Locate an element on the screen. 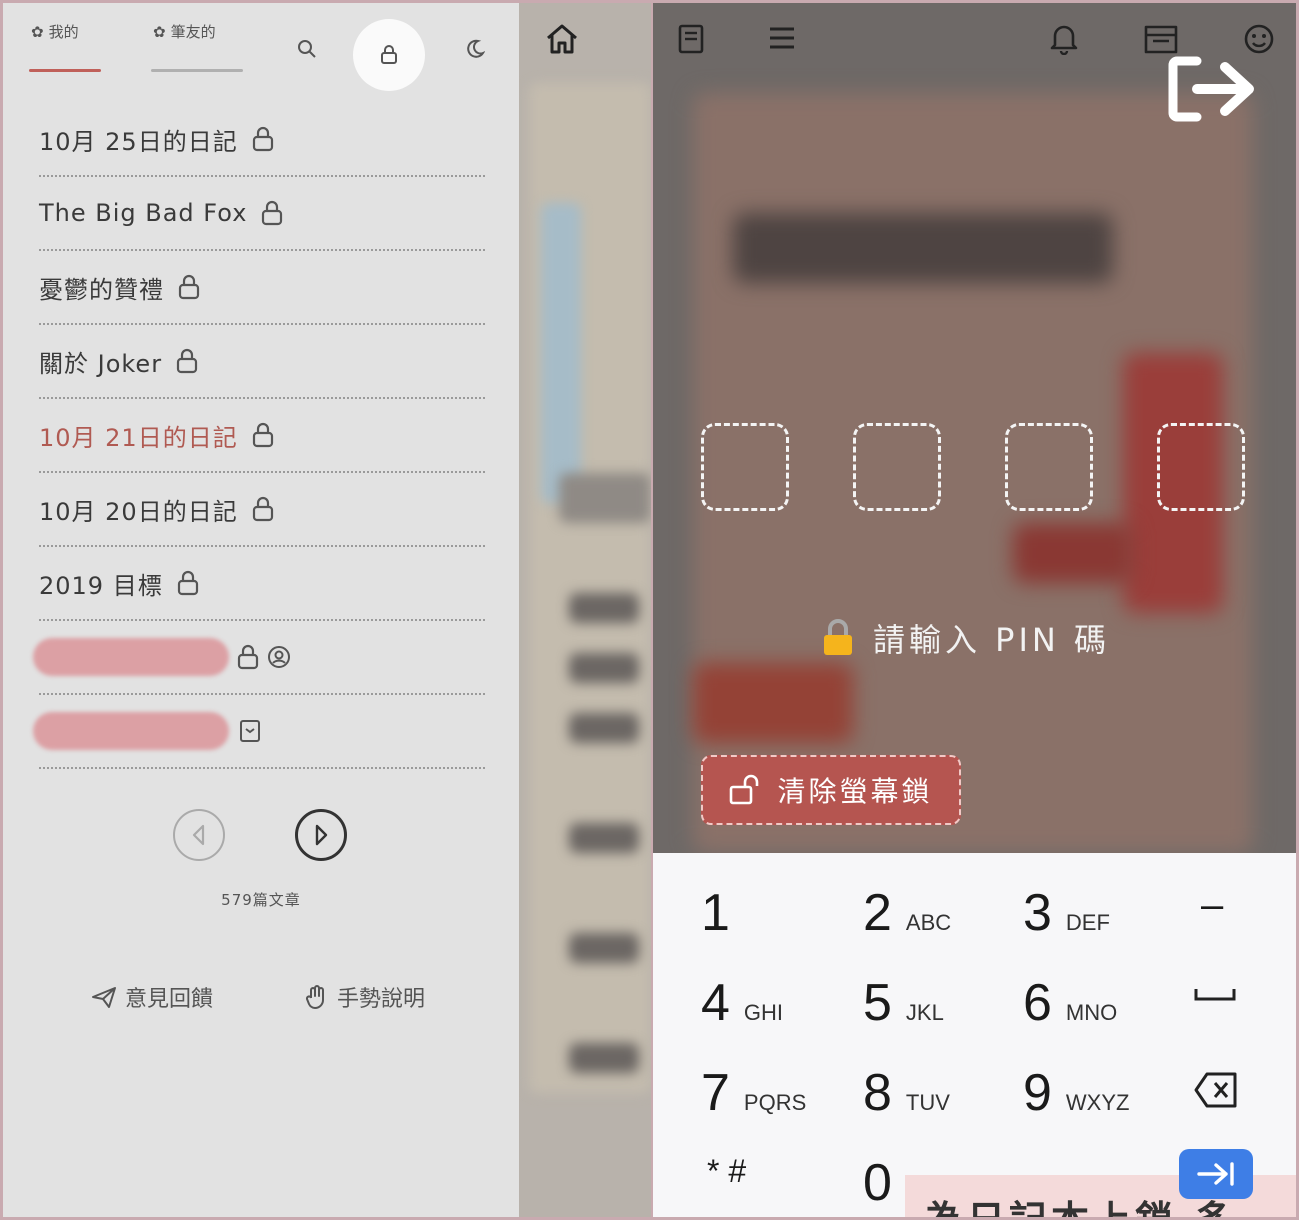 Image resolution: width=1299 pixels, height=1220 pixels. key-dash: – is located at coordinates (1212, 905).